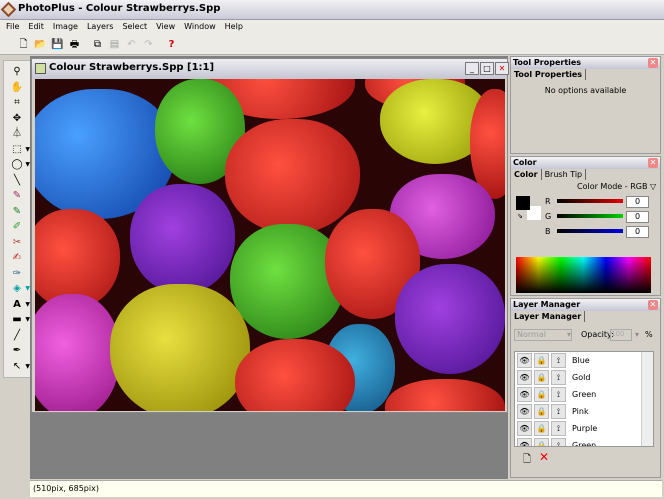 The image size is (664, 499). I want to click on menu-file: File, so click(12, 27).